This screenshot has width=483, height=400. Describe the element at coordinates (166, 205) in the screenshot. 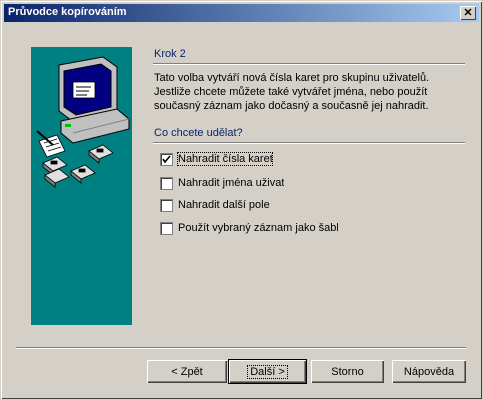

I see `checkbox-replace-other-field` at that location.